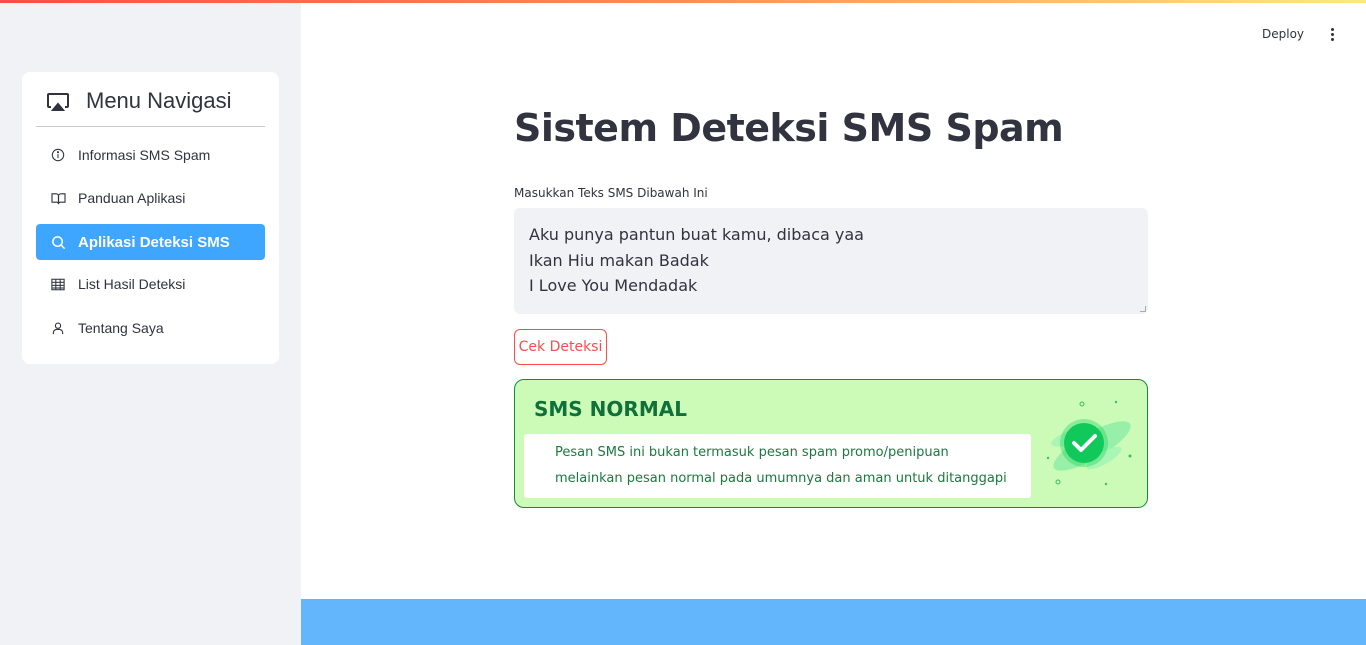  Describe the element at coordinates (58, 102) in the screenshot. I see `airplay-icon` at that location.